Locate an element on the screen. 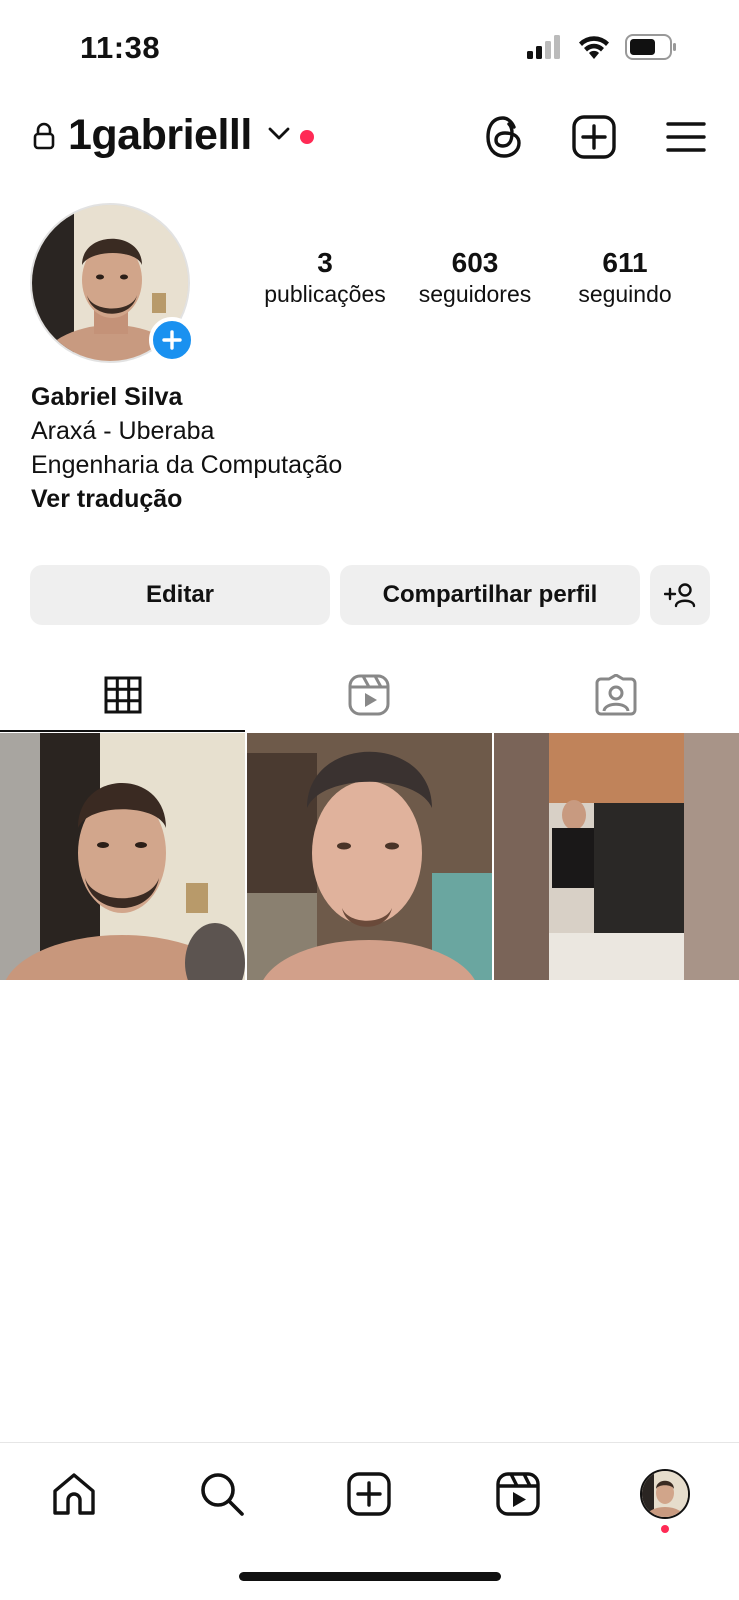  status-bar: 11:38 is located at coordinates (369, 45).